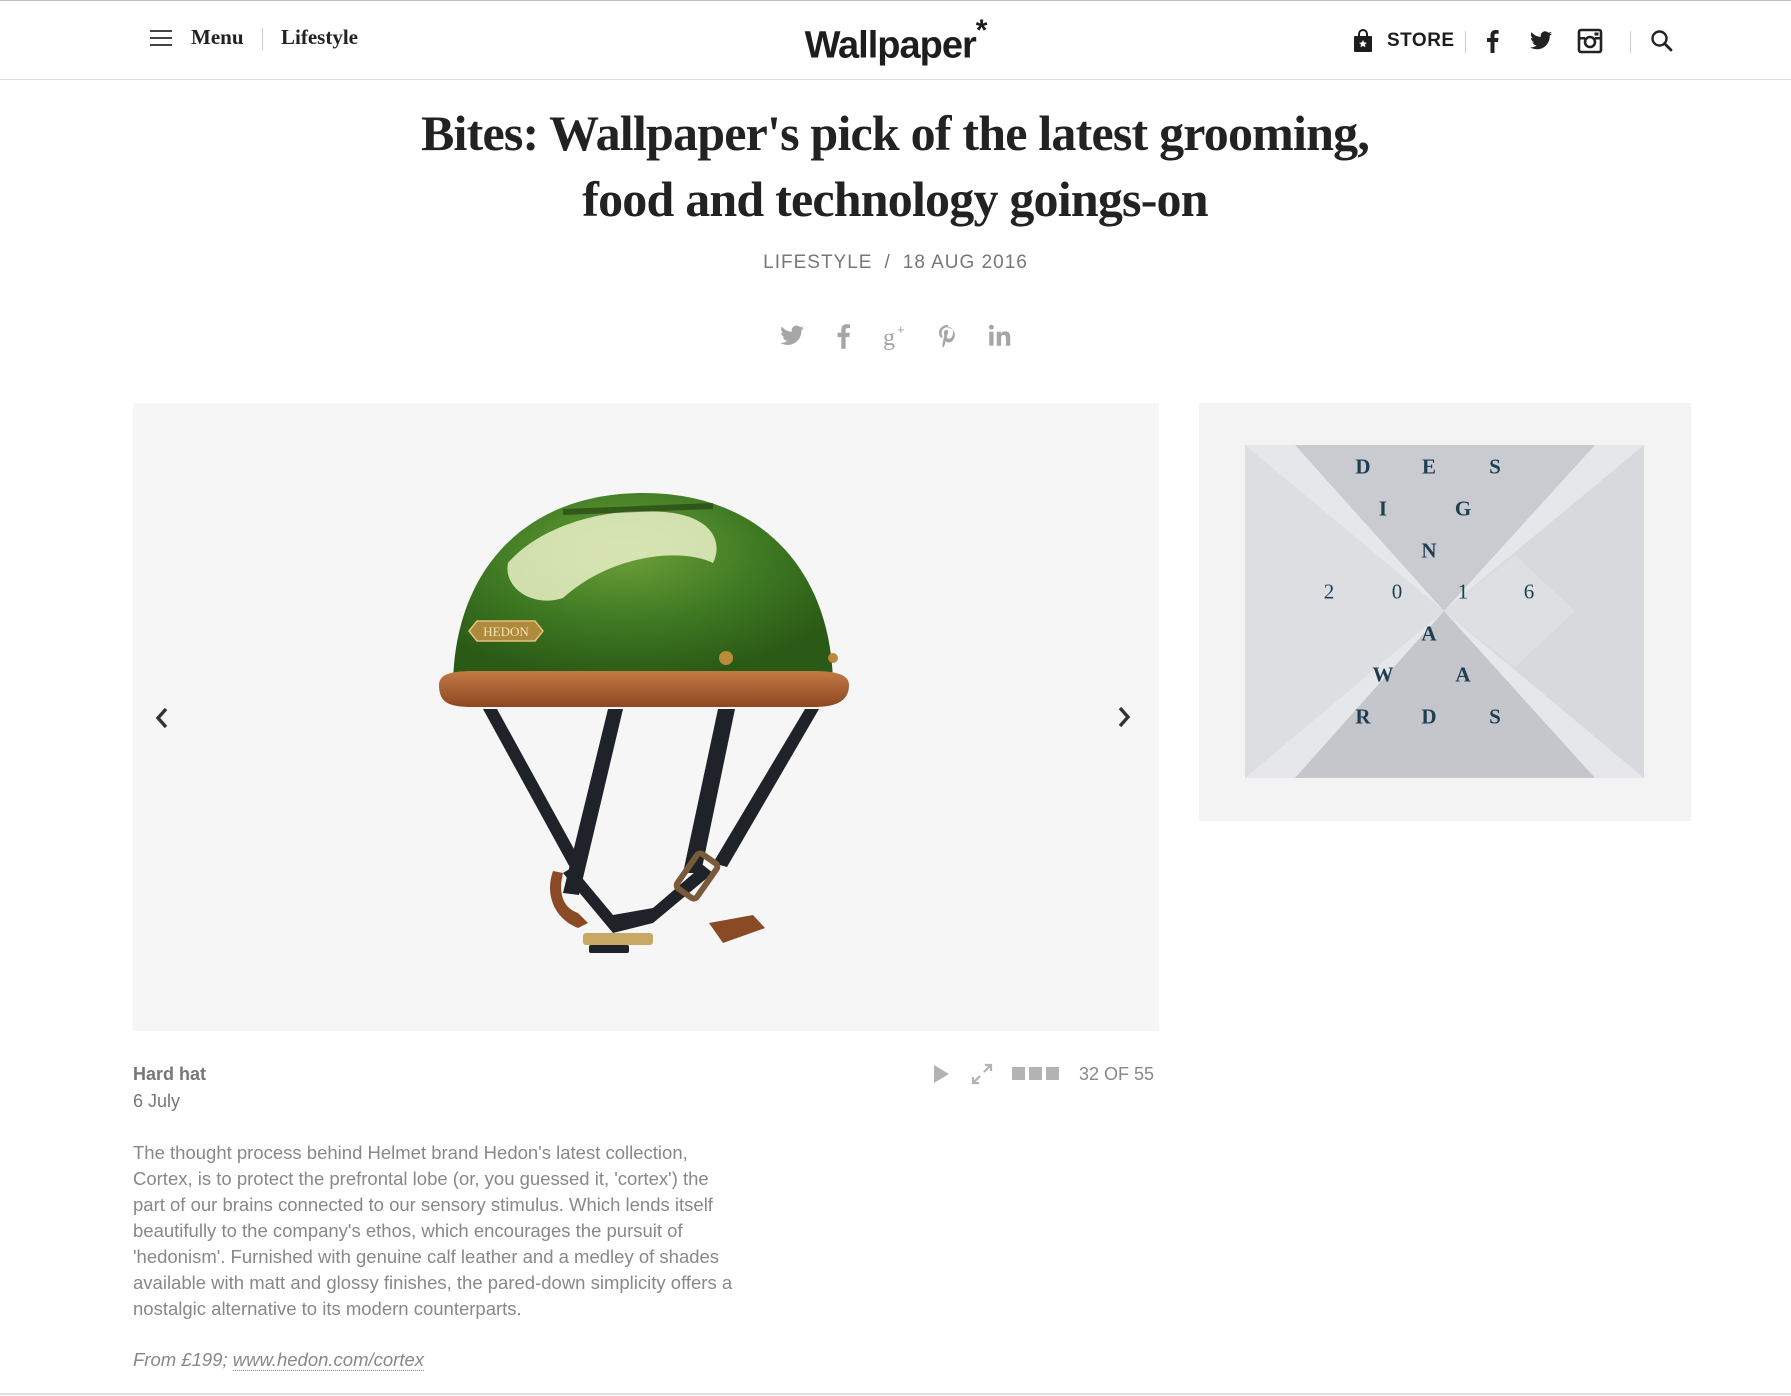 The width and height of the screenshot is (1791, 1396). What do you see at coordinates (1397, 591) in the screenshot?
I see `advert-letter: 0` at bounding box center [1397, 591].